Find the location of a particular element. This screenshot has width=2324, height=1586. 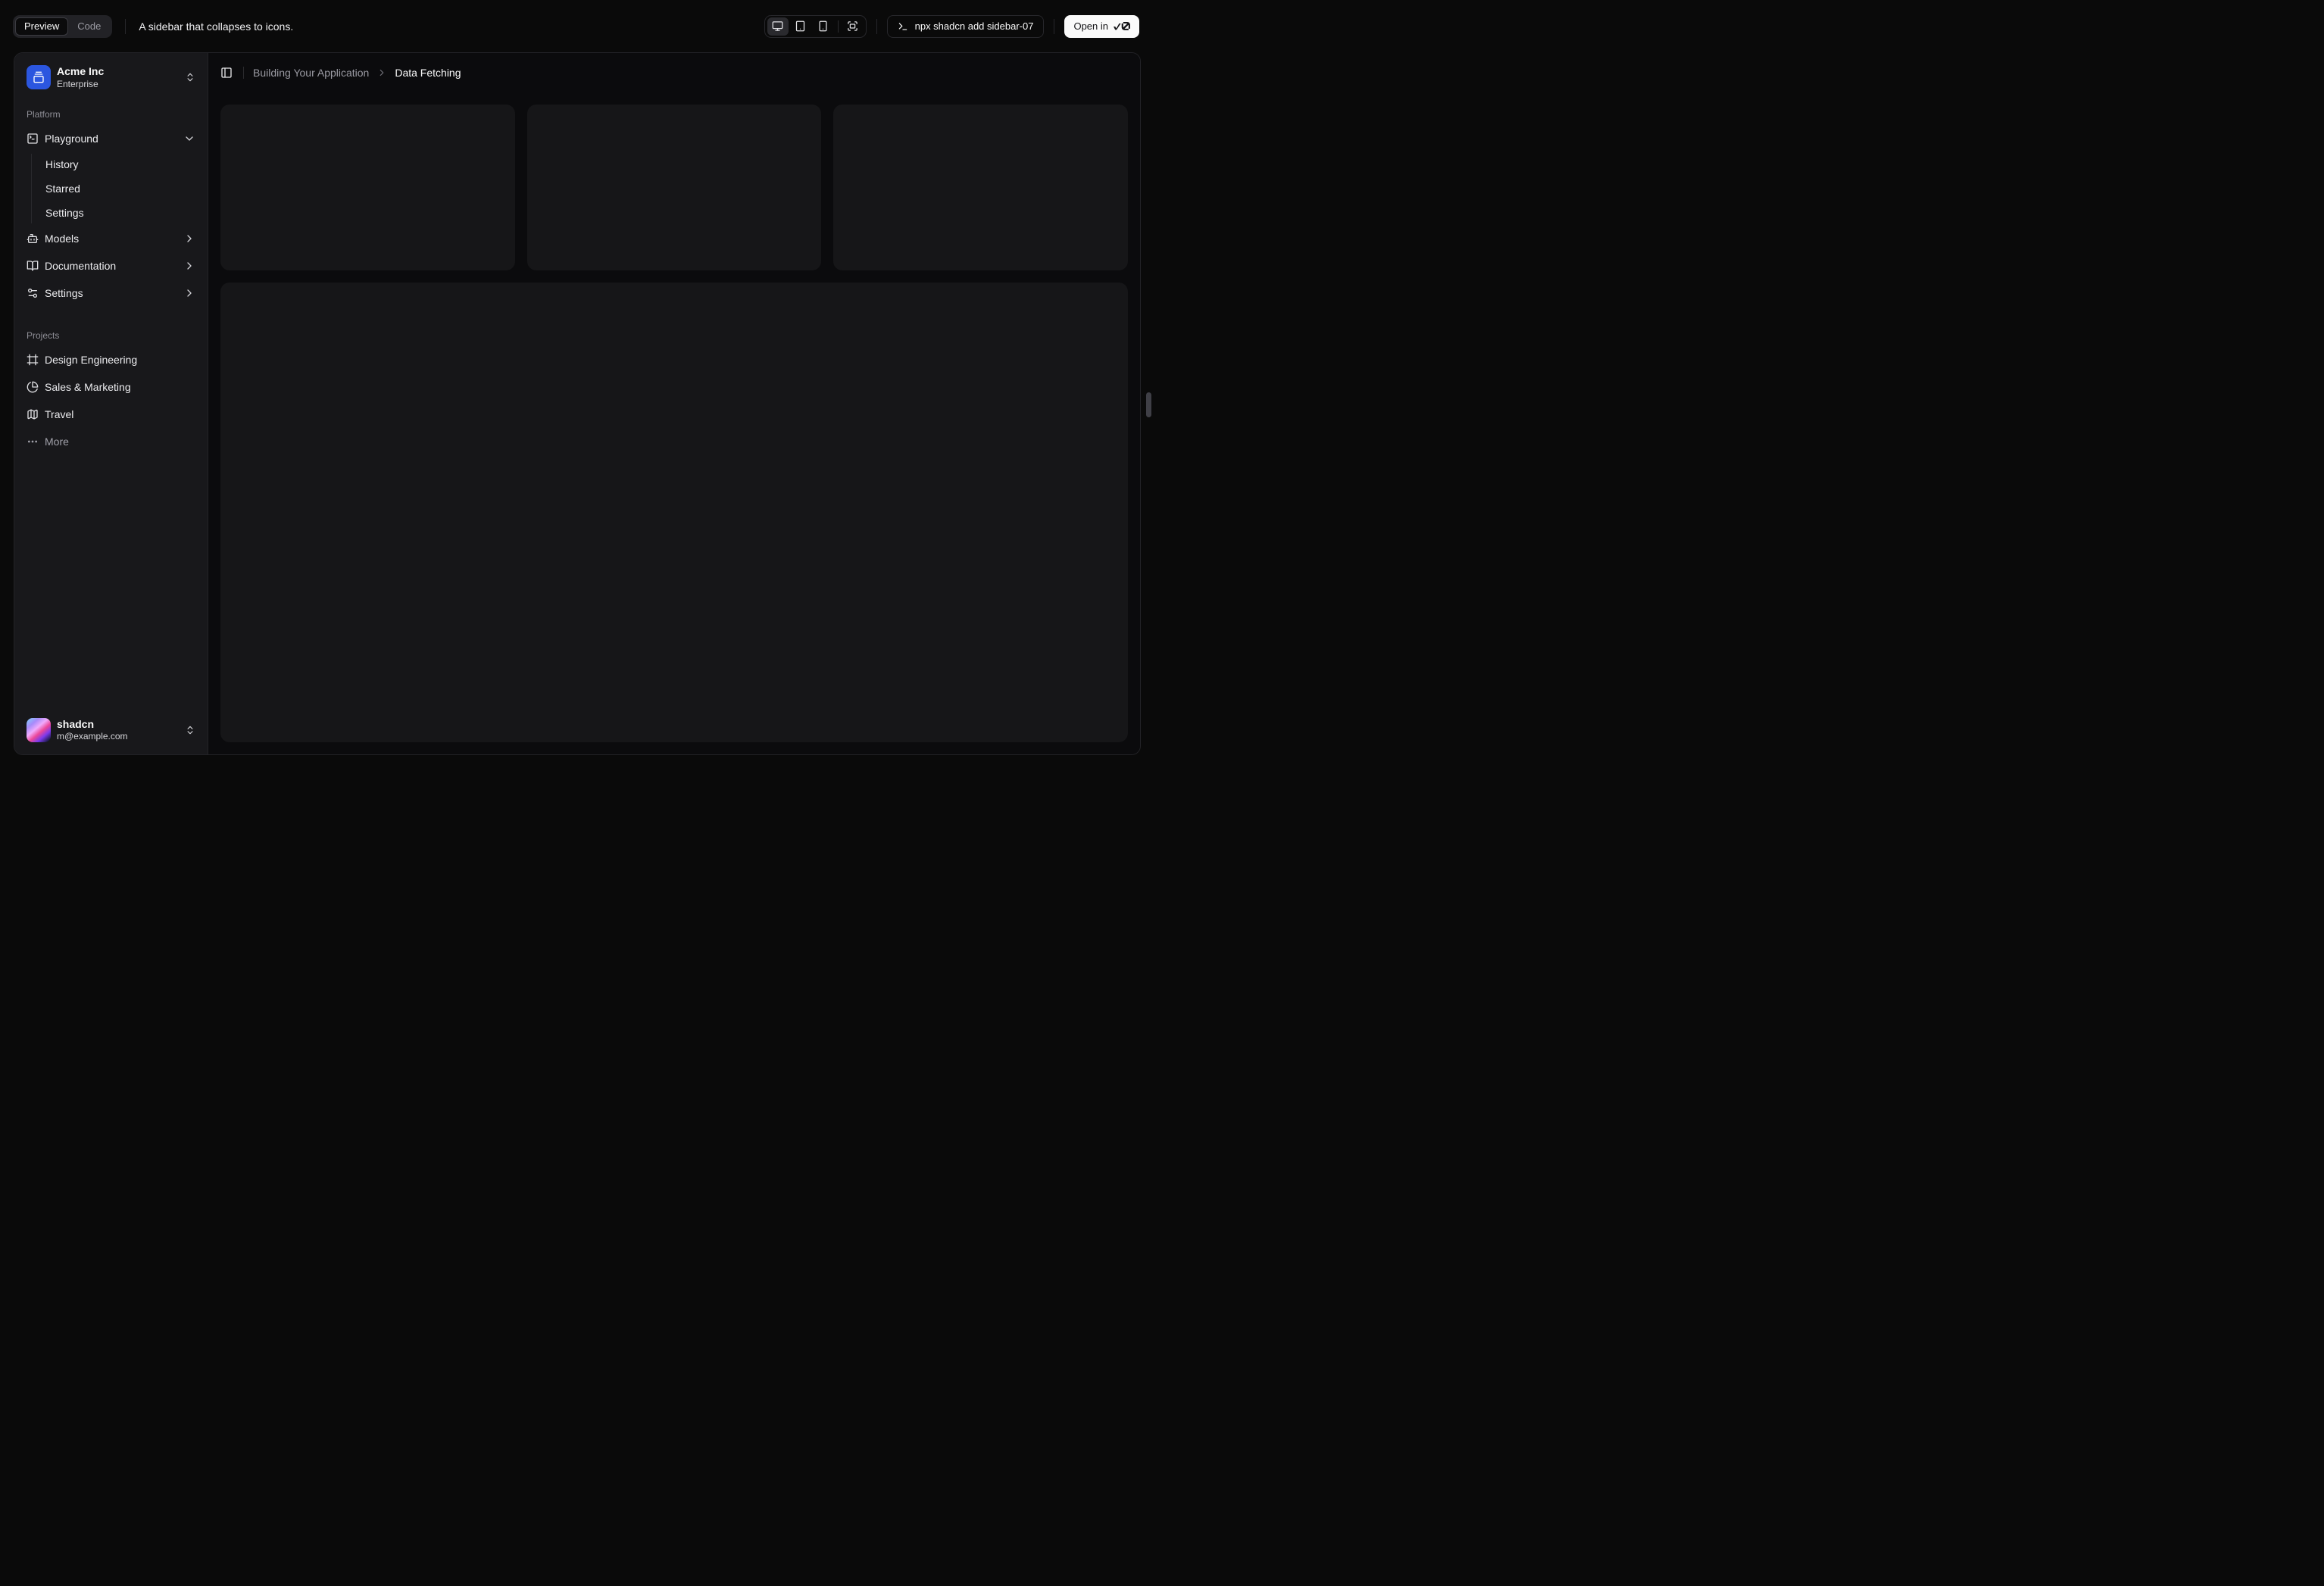

sidebar-toggle-button is located at coordinates (226, 72).